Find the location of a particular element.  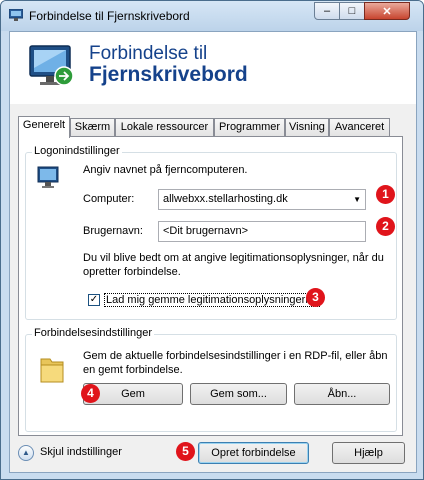

save-credentials-label: Lad mig gemme legitimationsoplysningerne is located at coordinates (212, 300).